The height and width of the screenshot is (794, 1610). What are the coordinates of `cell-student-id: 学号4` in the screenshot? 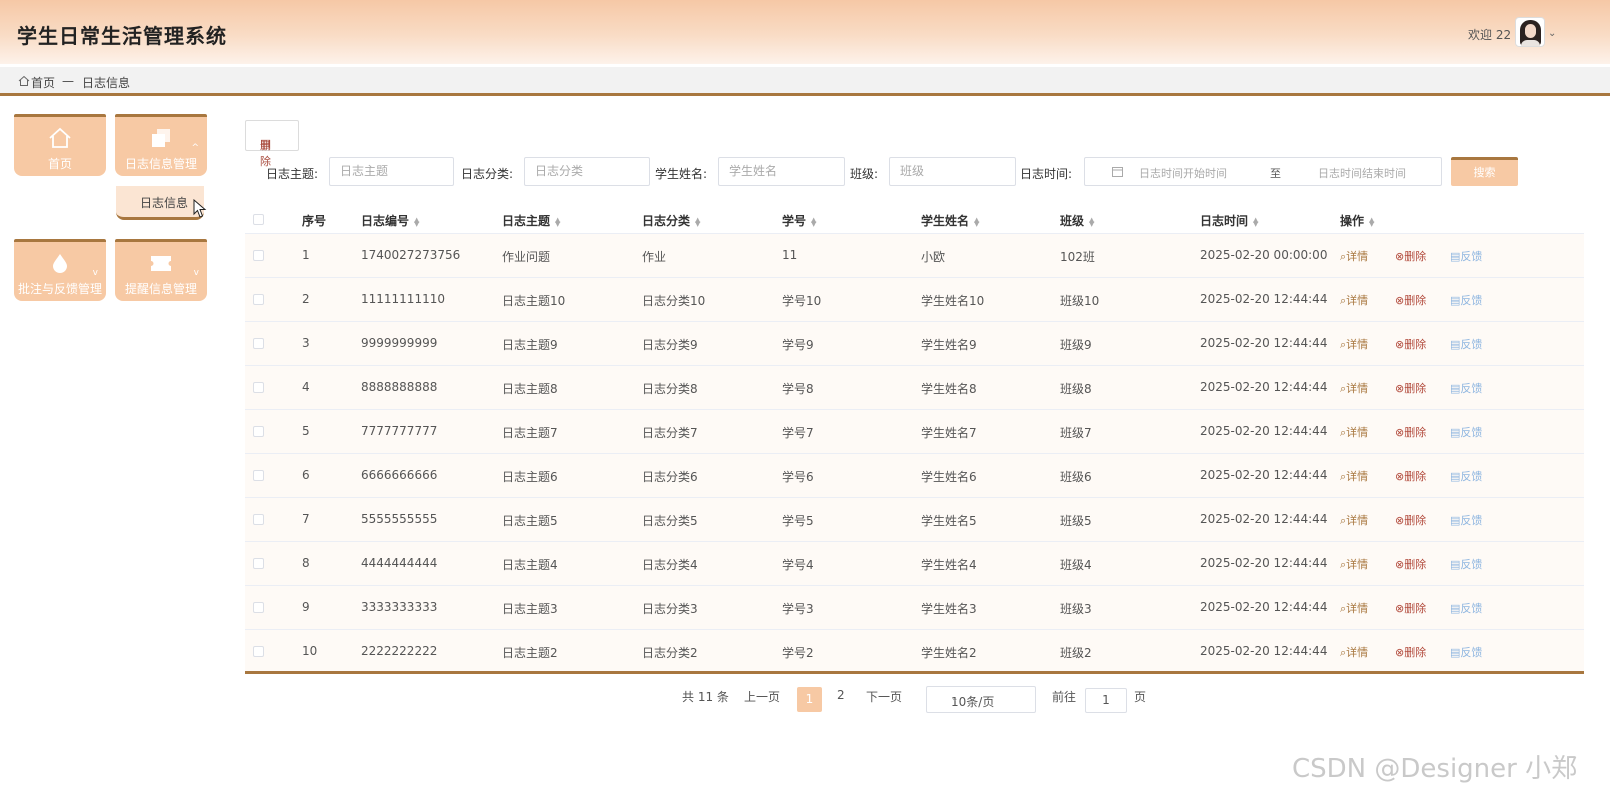 It's located at (798, 565).